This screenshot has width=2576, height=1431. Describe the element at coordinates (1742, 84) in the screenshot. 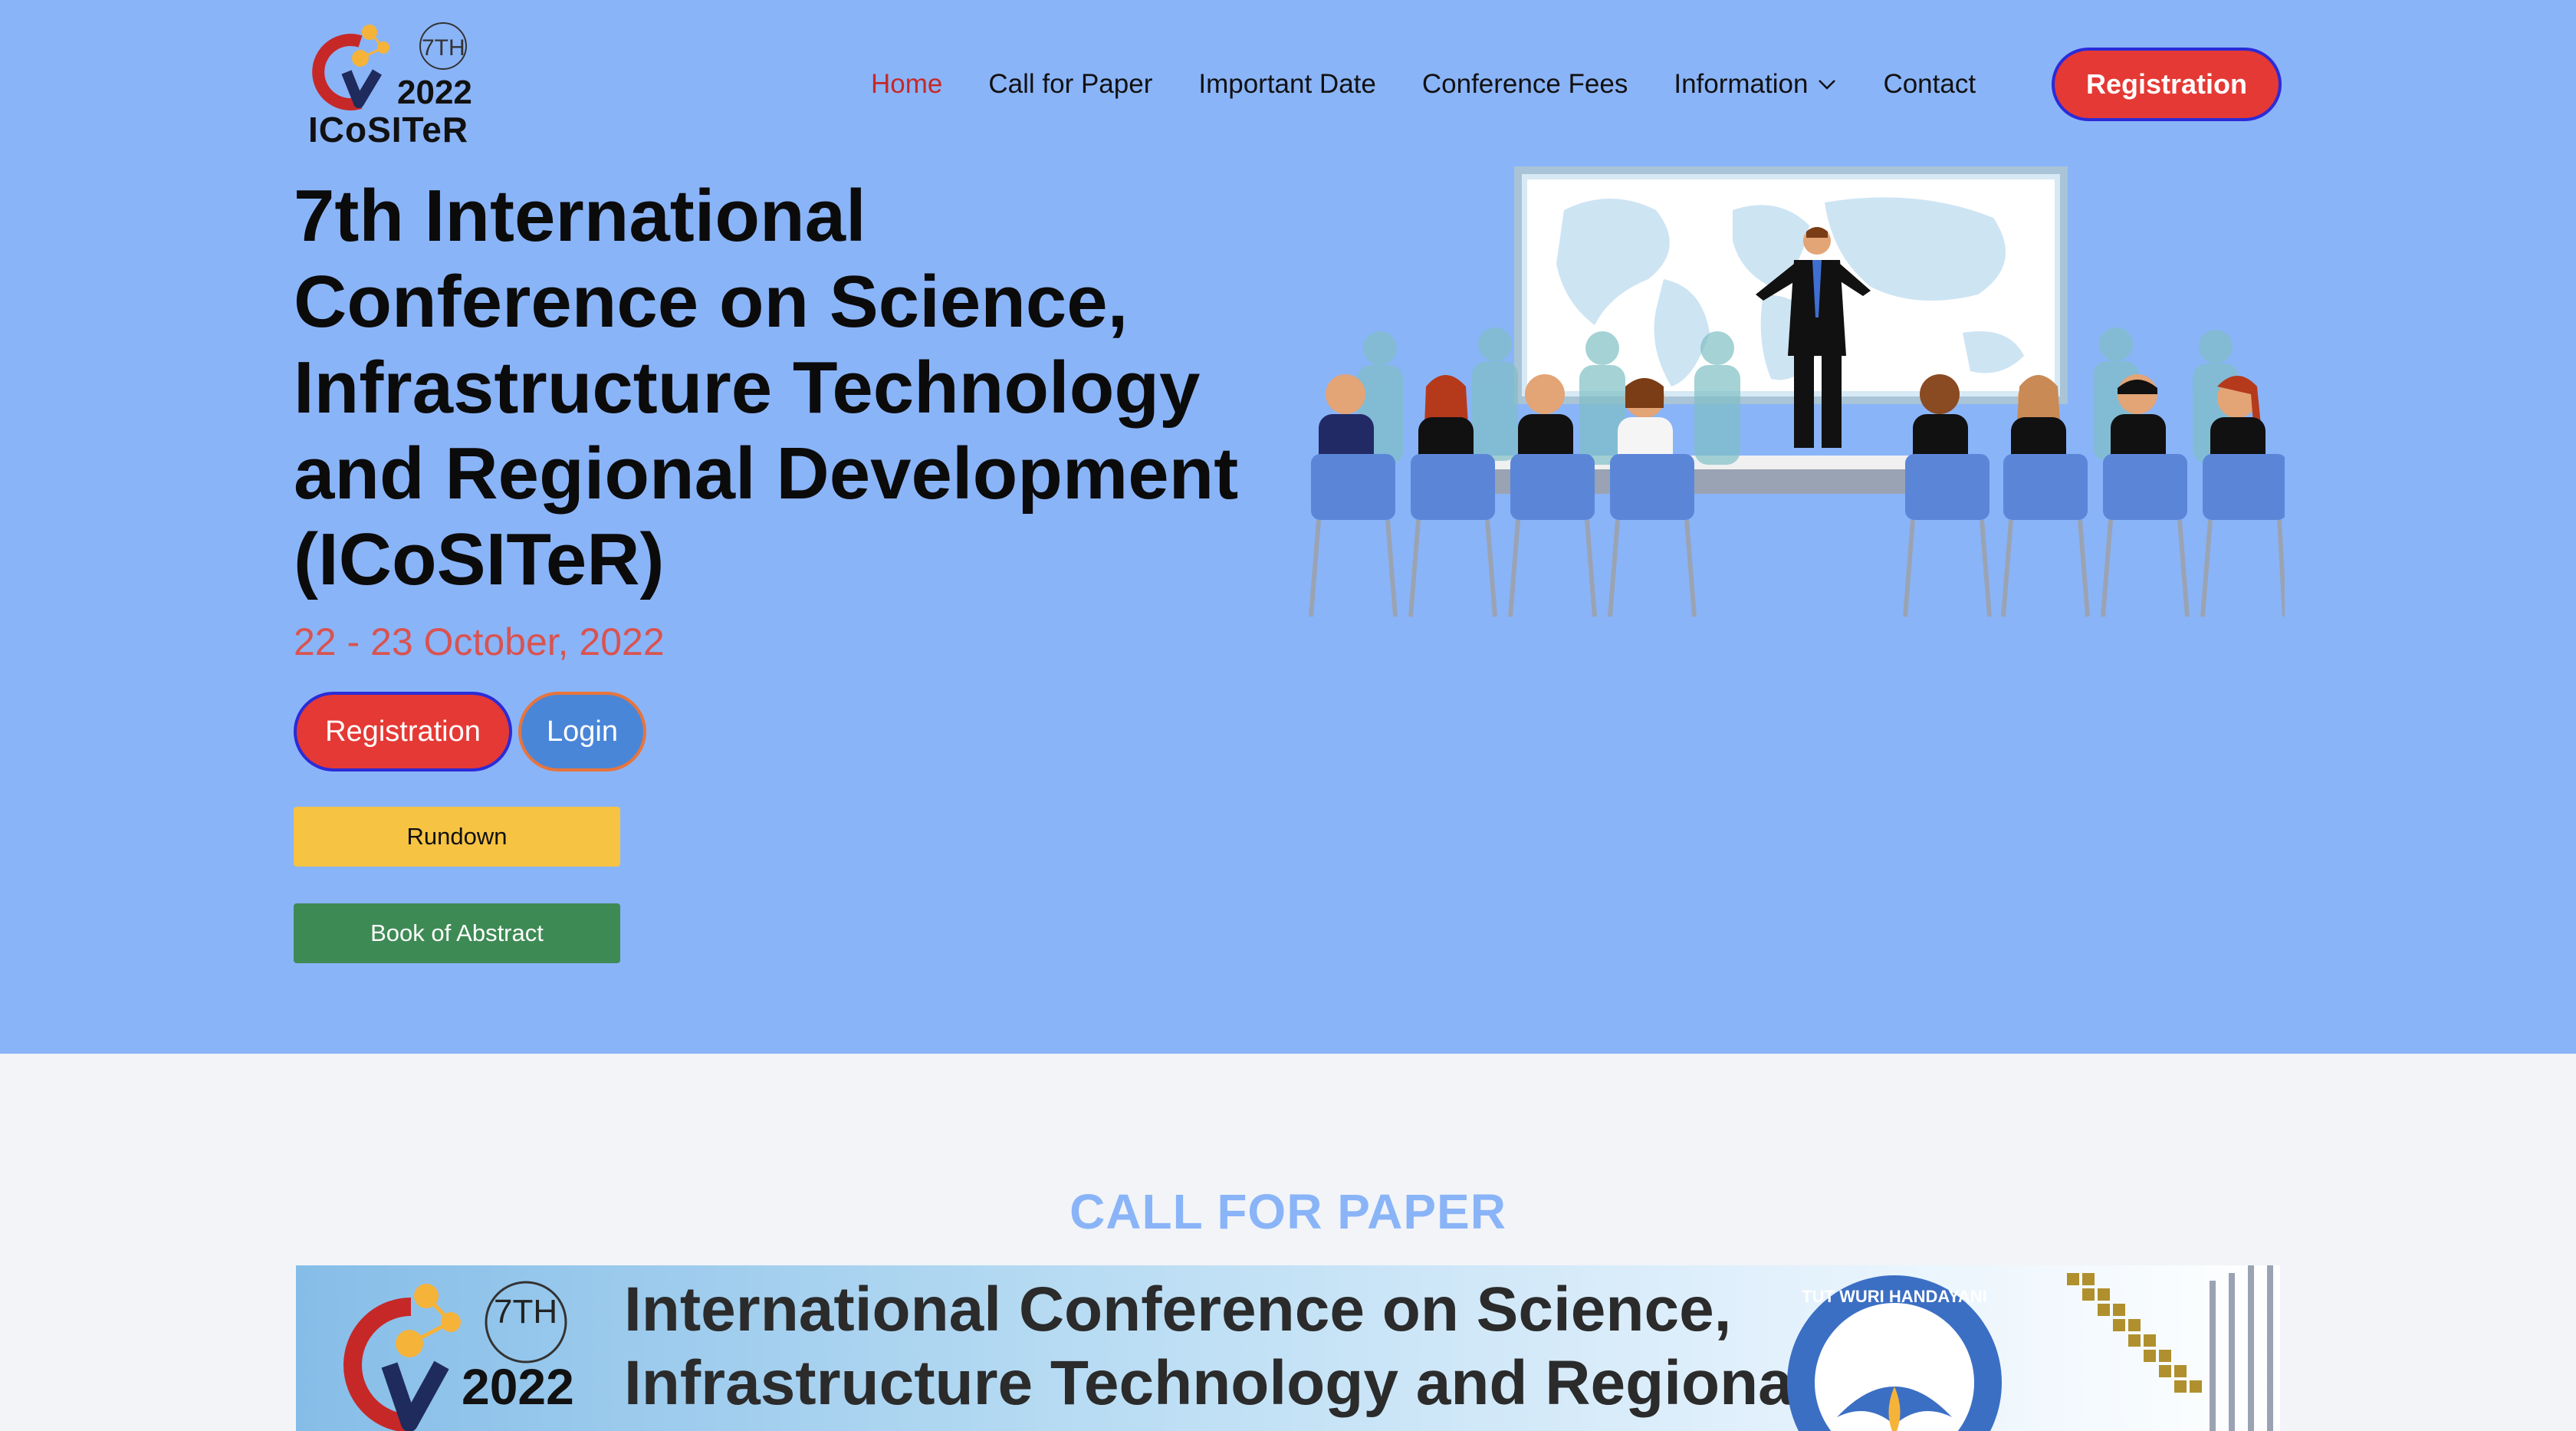

I see `nav-information-label: Information` at that location.